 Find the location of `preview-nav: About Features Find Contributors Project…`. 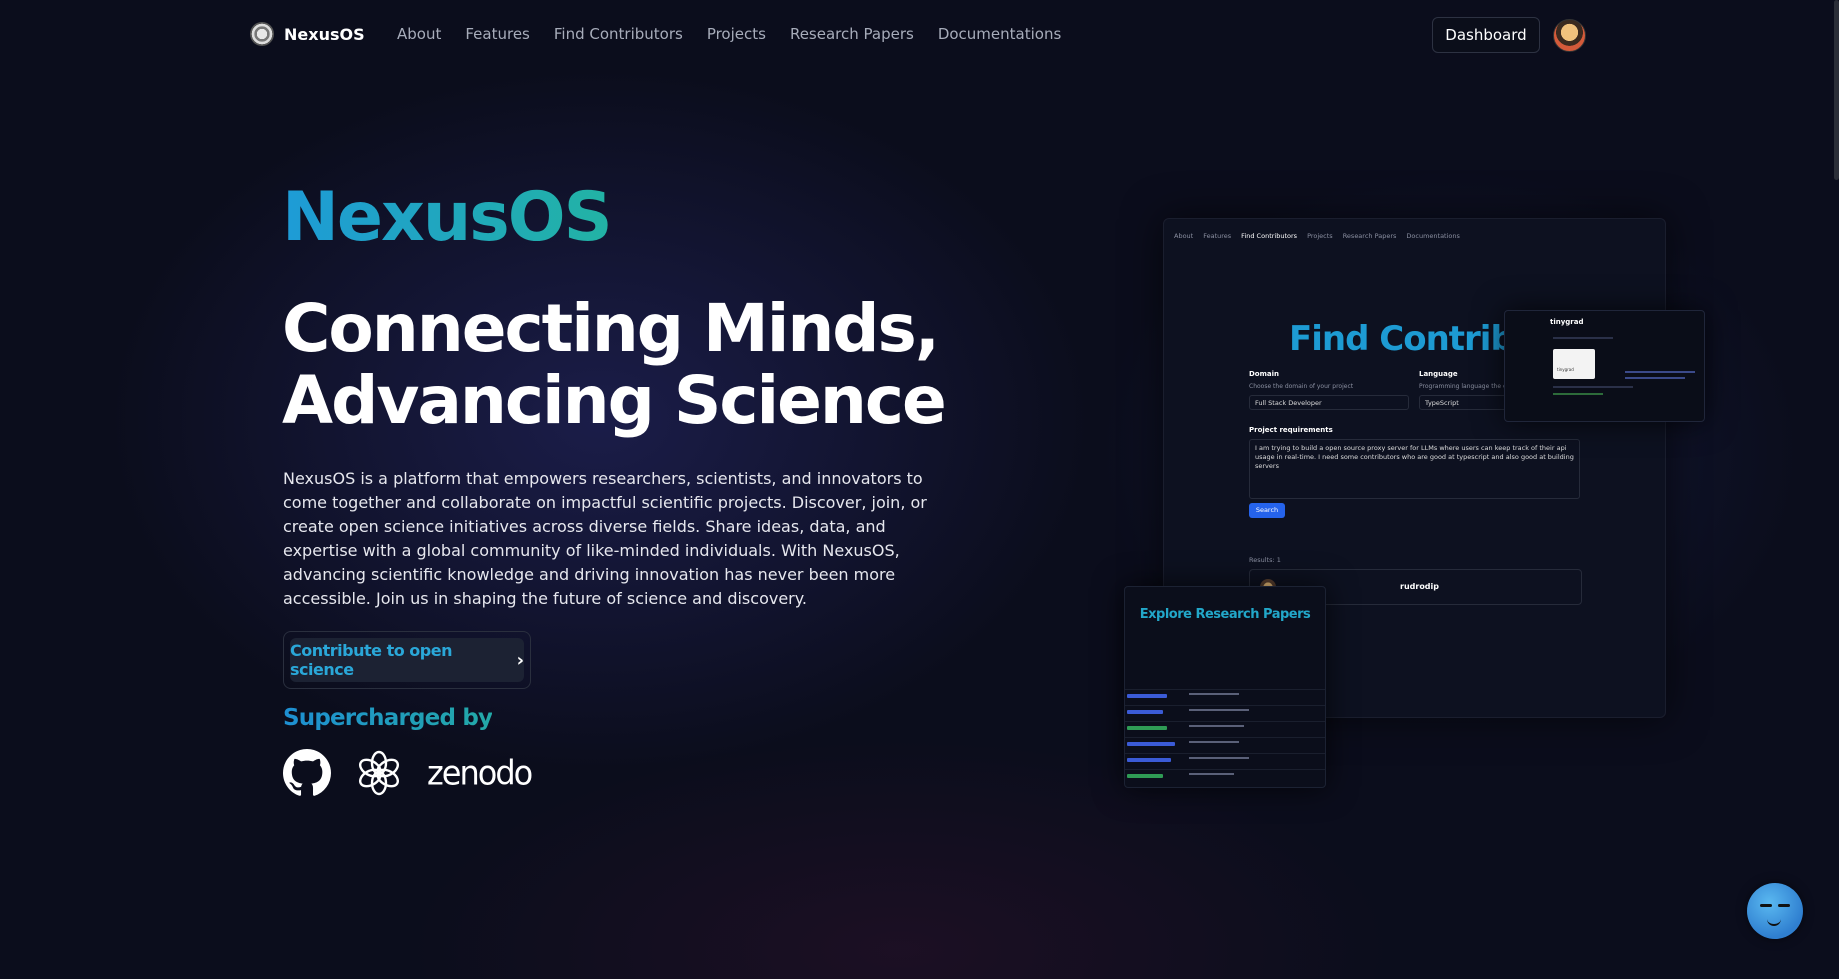

preview-nav: About Features Find Contributors Project… is located at coordinates (1317, 236).